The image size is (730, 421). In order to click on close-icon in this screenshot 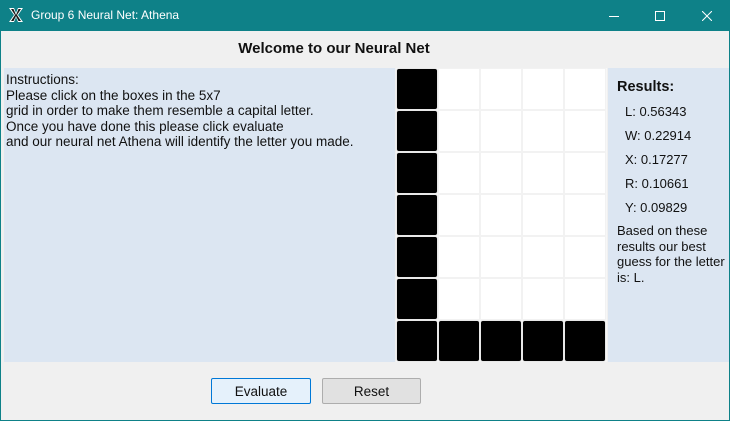, I will do `click(707, 15)`.